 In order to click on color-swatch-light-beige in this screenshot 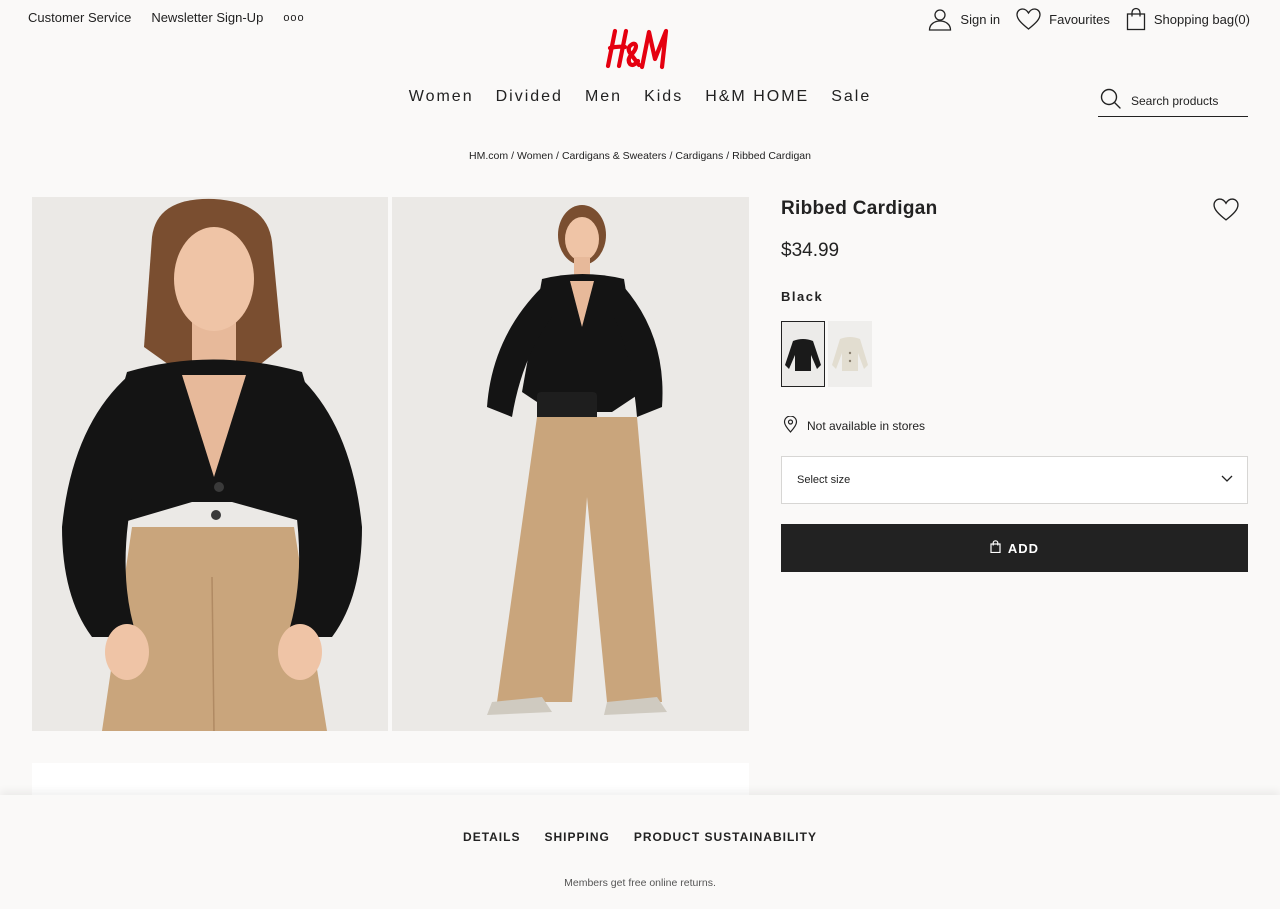, I will do `click(850, 354)`.